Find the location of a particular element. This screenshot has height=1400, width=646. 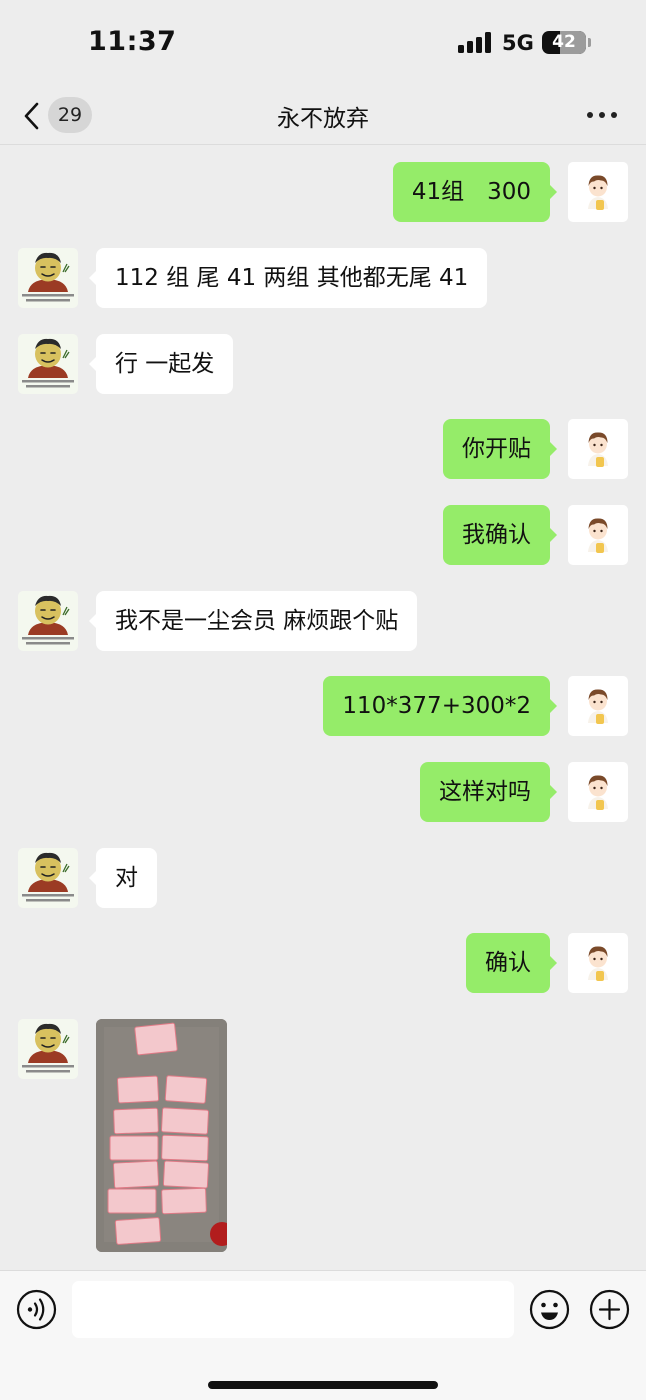

image-message is located at coordinates (161, 1135).